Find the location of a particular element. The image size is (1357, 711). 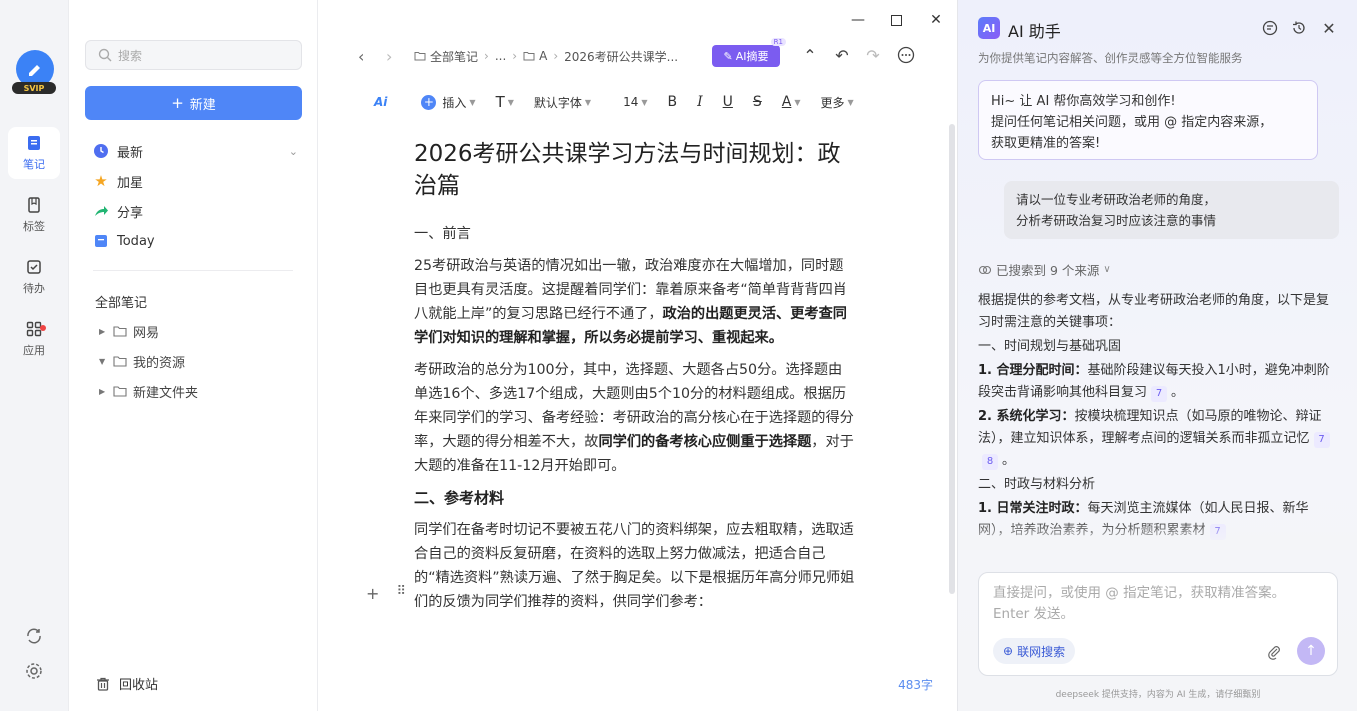

section-heading: 一、前言 is located at coordinates (442, 234).